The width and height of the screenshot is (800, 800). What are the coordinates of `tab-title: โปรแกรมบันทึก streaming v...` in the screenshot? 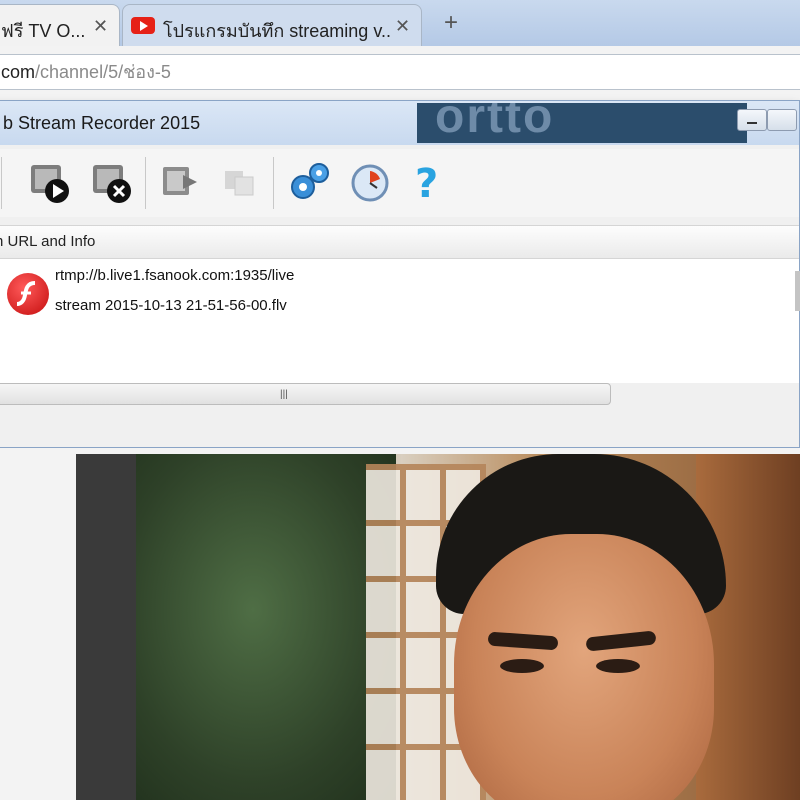 It's located at (277, 31).